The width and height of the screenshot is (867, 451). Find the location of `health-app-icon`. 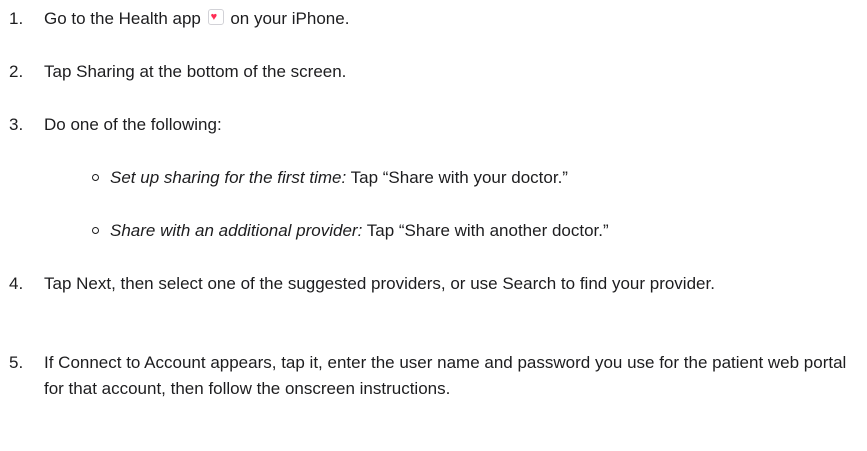

health-app-icon is located at coordinates (215, 17).